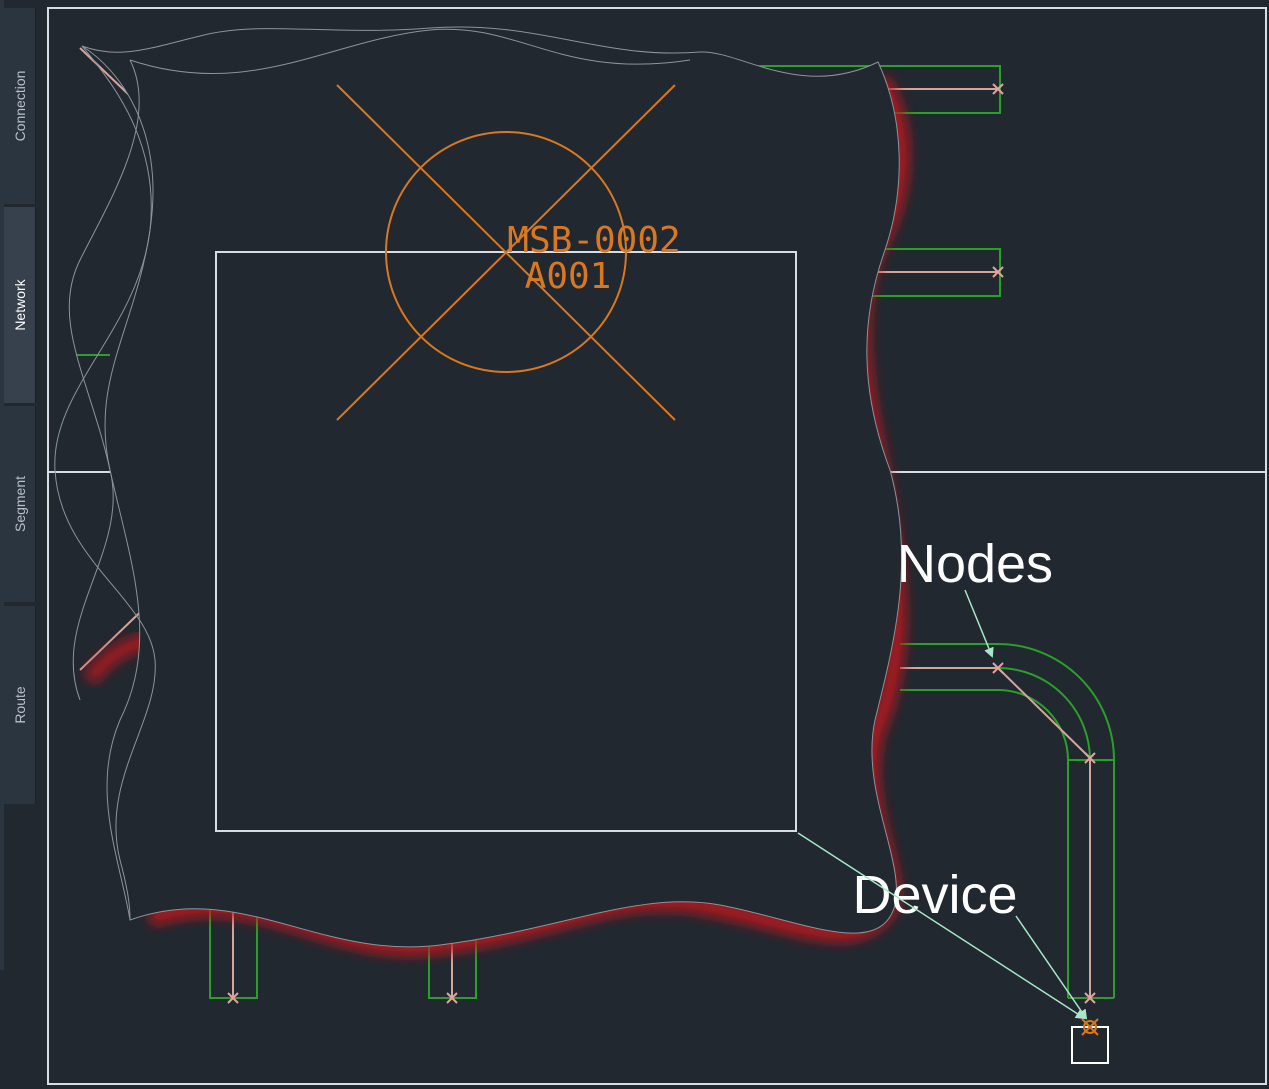 The width and height of the screenshot is (1269, 1089). I want to click on device-marker, so click(1090, 1027).